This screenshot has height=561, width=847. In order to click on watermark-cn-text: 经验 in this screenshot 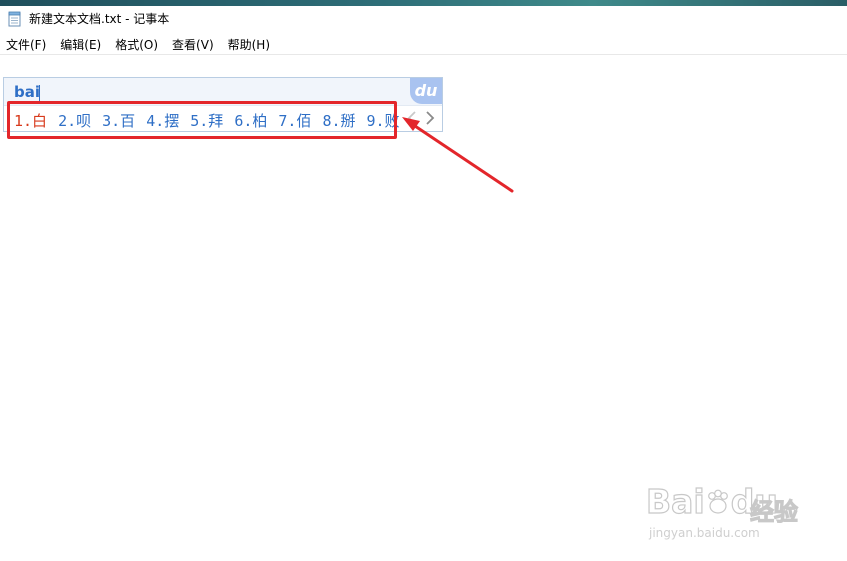, I will do `click(774, 512)`.